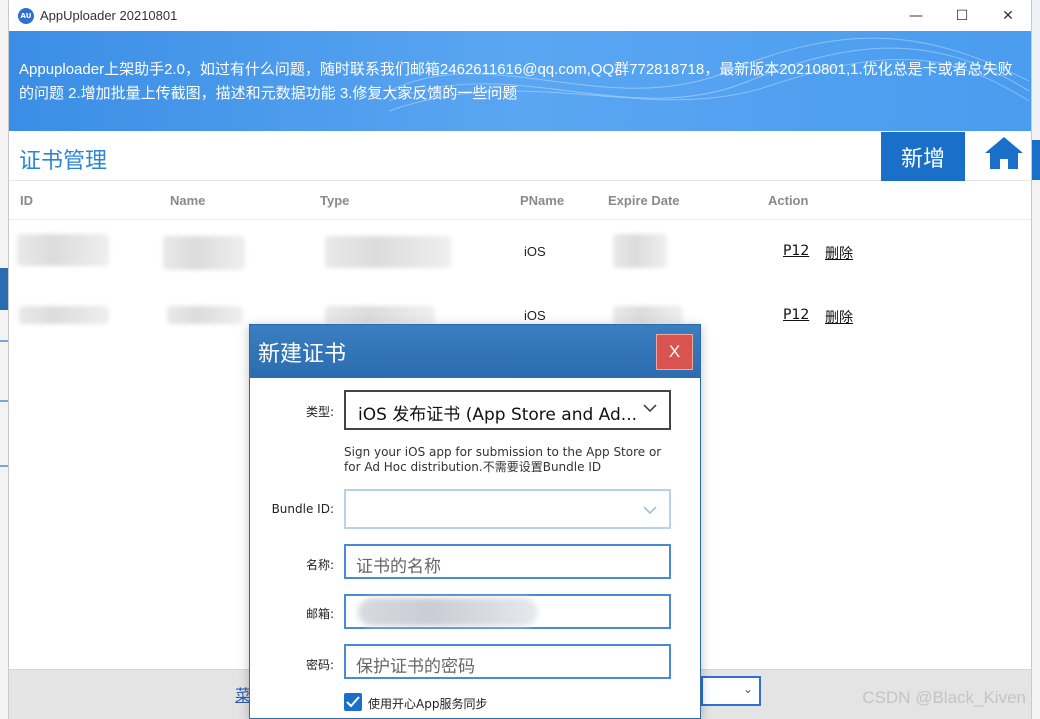  I want to click on checkmark-icon, so click(353, 702).